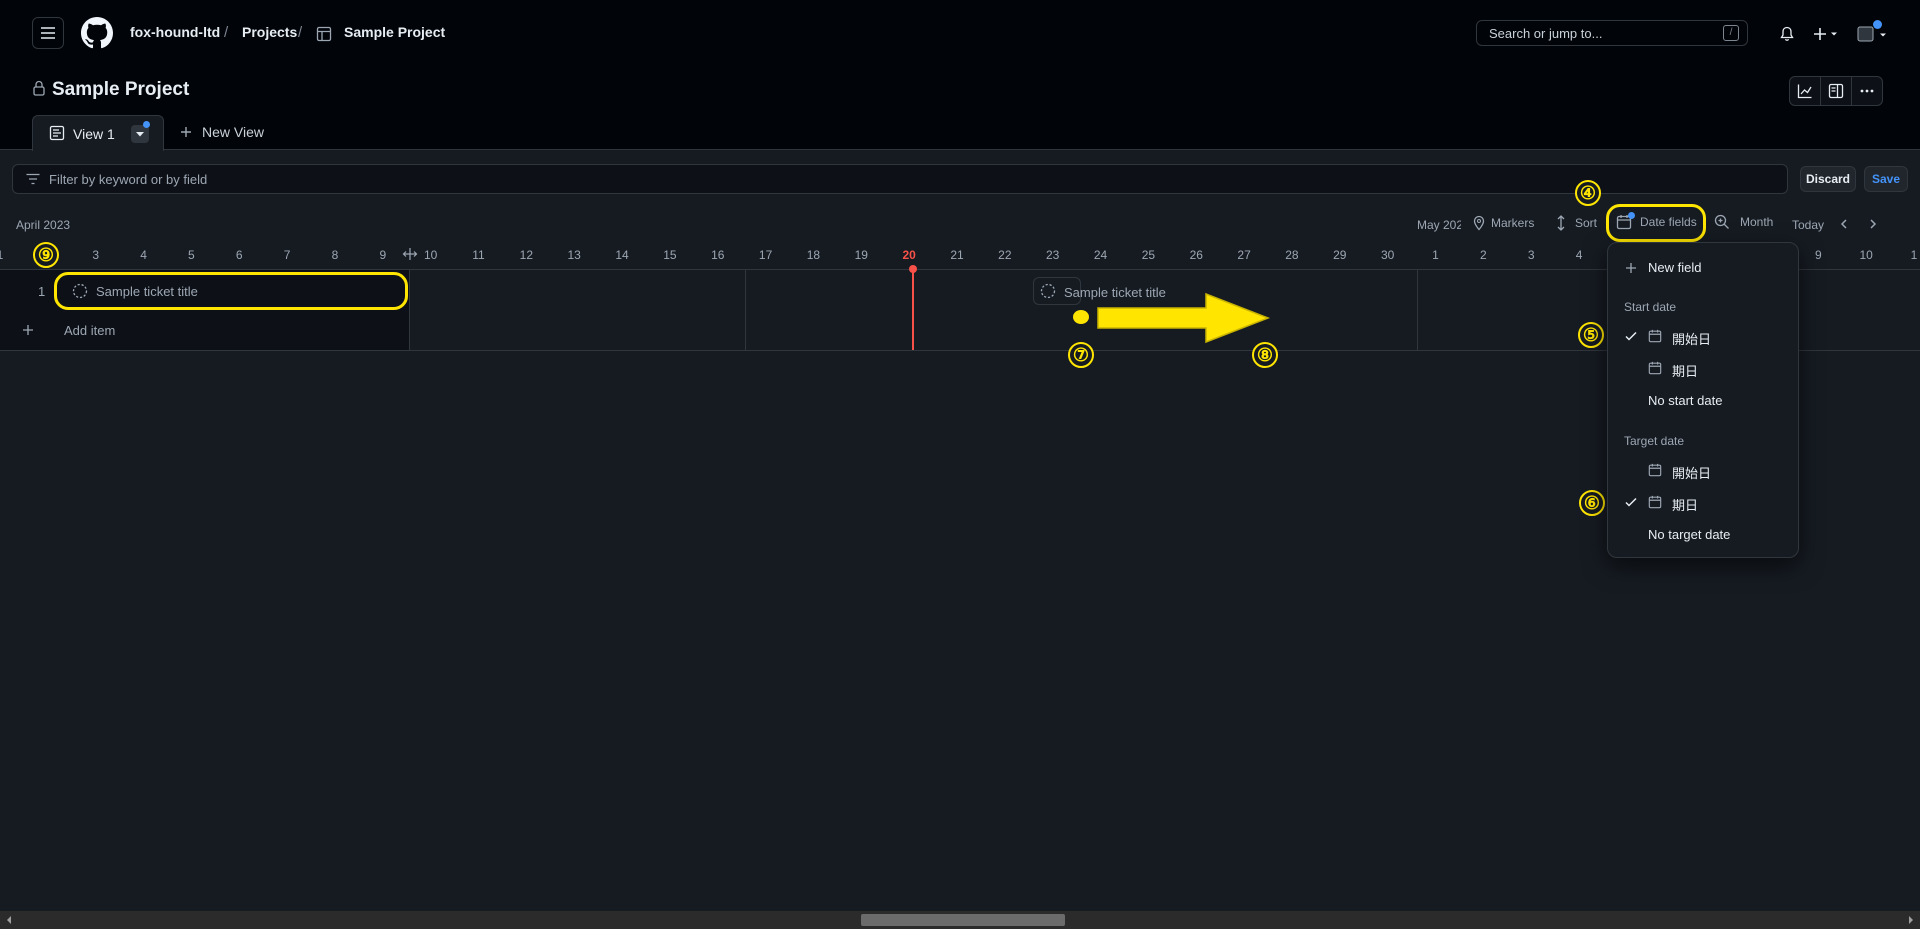 This screenshot has height=929, width=1920. I want to click on today-marker, so click(913, 269).